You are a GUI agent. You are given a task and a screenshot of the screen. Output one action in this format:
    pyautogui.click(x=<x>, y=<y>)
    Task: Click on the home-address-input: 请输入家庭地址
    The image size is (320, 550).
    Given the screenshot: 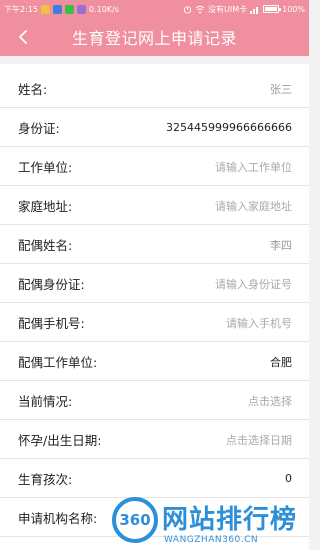 What is the action you would take?
    pyautogui.click(x=253, y=206)
    